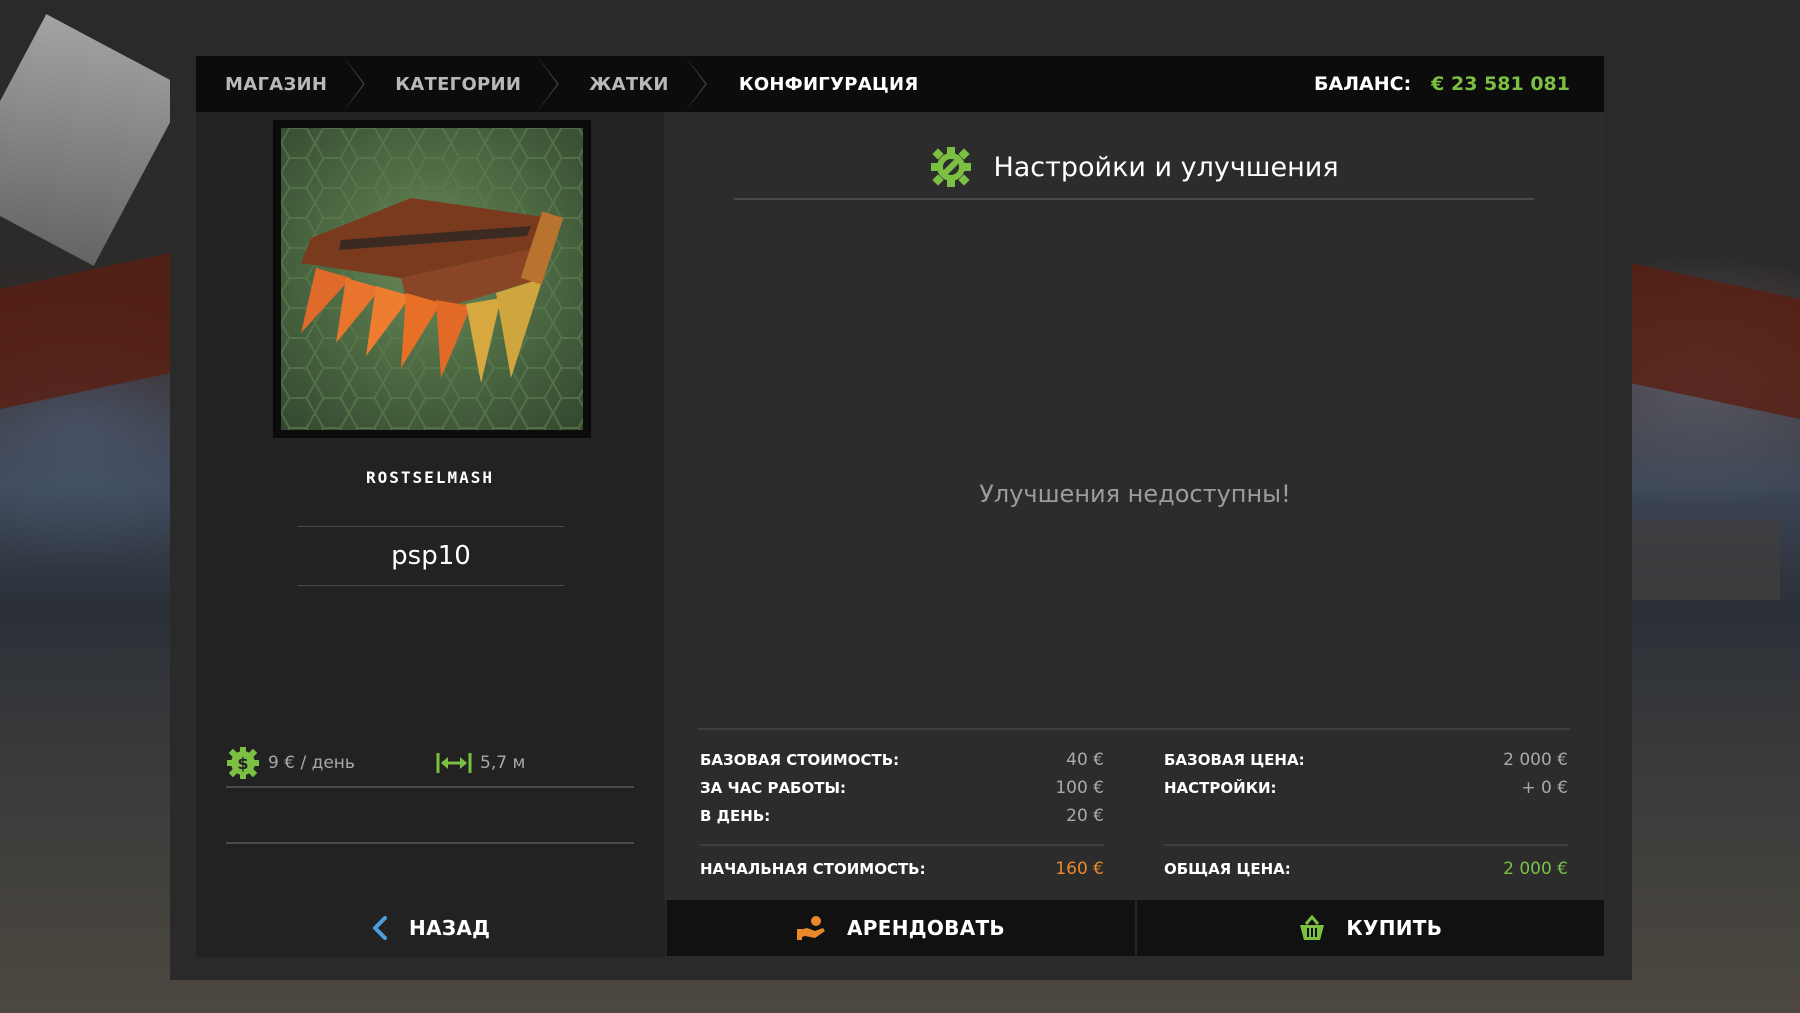  I want to click on breadcrumb-label: ЖАТКИ, so click(629, 84).